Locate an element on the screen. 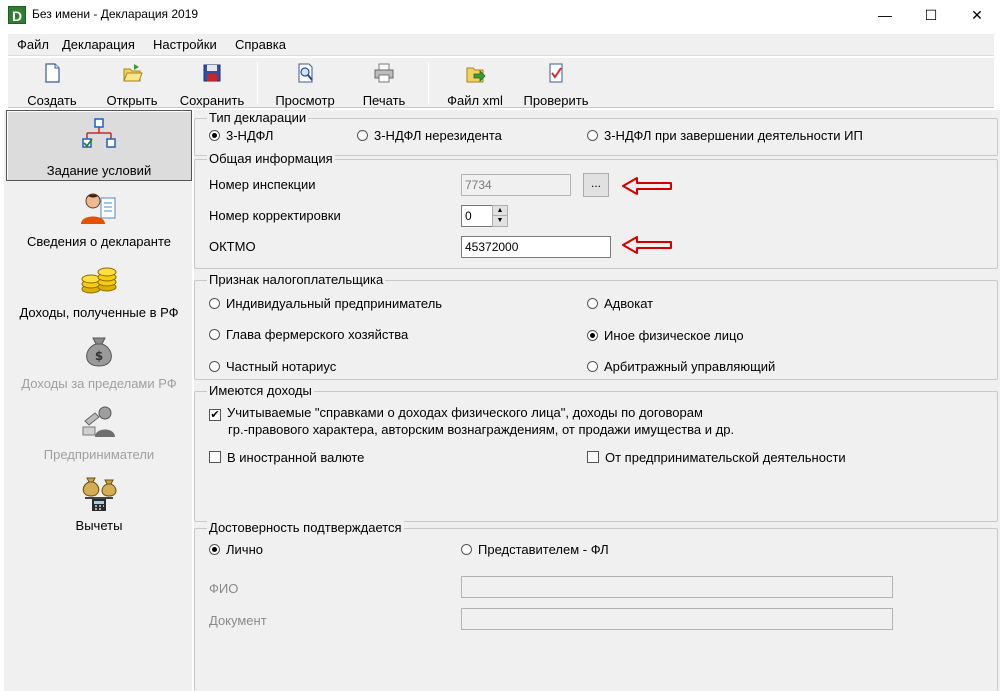 This screenshot has width=1000, height=691. radio-other-individual: Иное физическое лицо is located at coordinates (665, 335).